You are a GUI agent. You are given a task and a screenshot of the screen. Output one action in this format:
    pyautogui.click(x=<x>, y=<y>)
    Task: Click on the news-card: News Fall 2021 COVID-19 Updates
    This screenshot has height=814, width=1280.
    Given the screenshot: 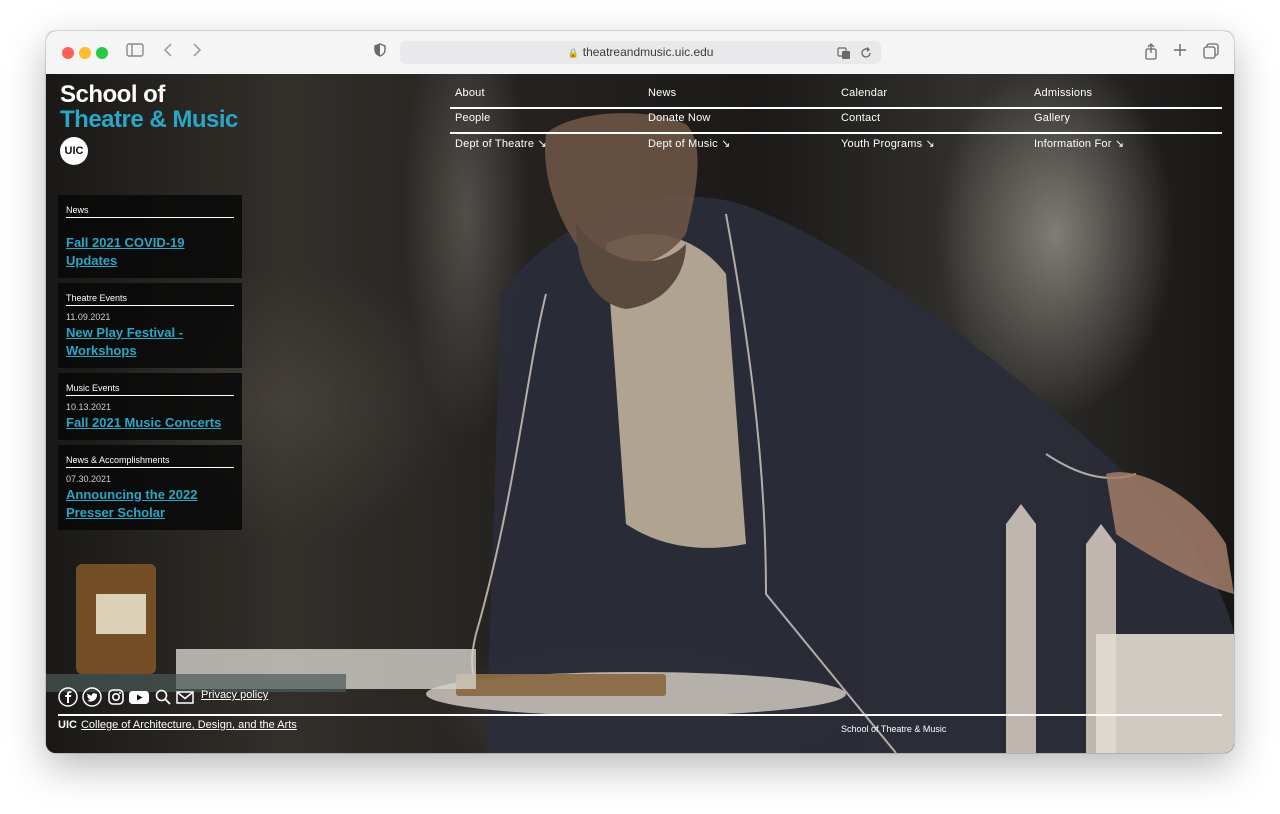 What is the action you would take?
    pyautogui.click(x=150, y=236)
    